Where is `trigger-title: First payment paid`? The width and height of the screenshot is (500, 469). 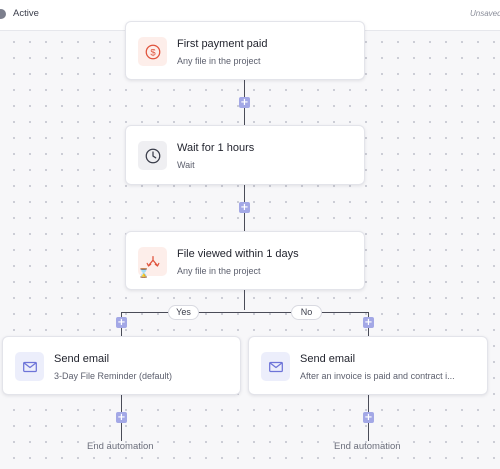 trigger-title: First payment paid is located at coordinates (222, 44).